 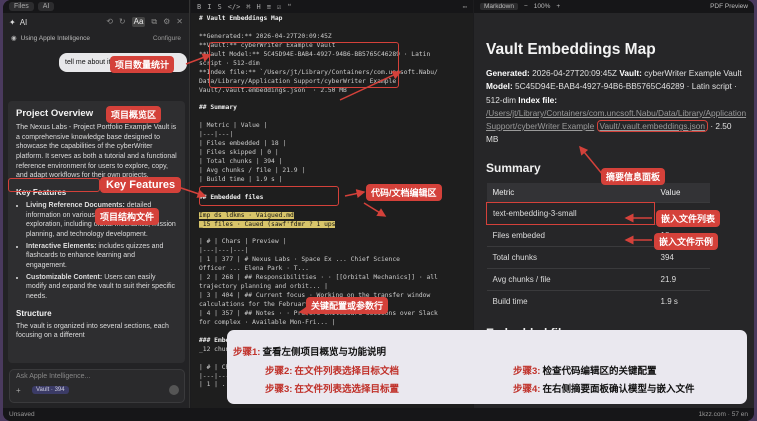 What do you see at coordinates (224, 251) in the screenshot?
I see `code-line: |---|---|---|` at bounding box center [224, 251].